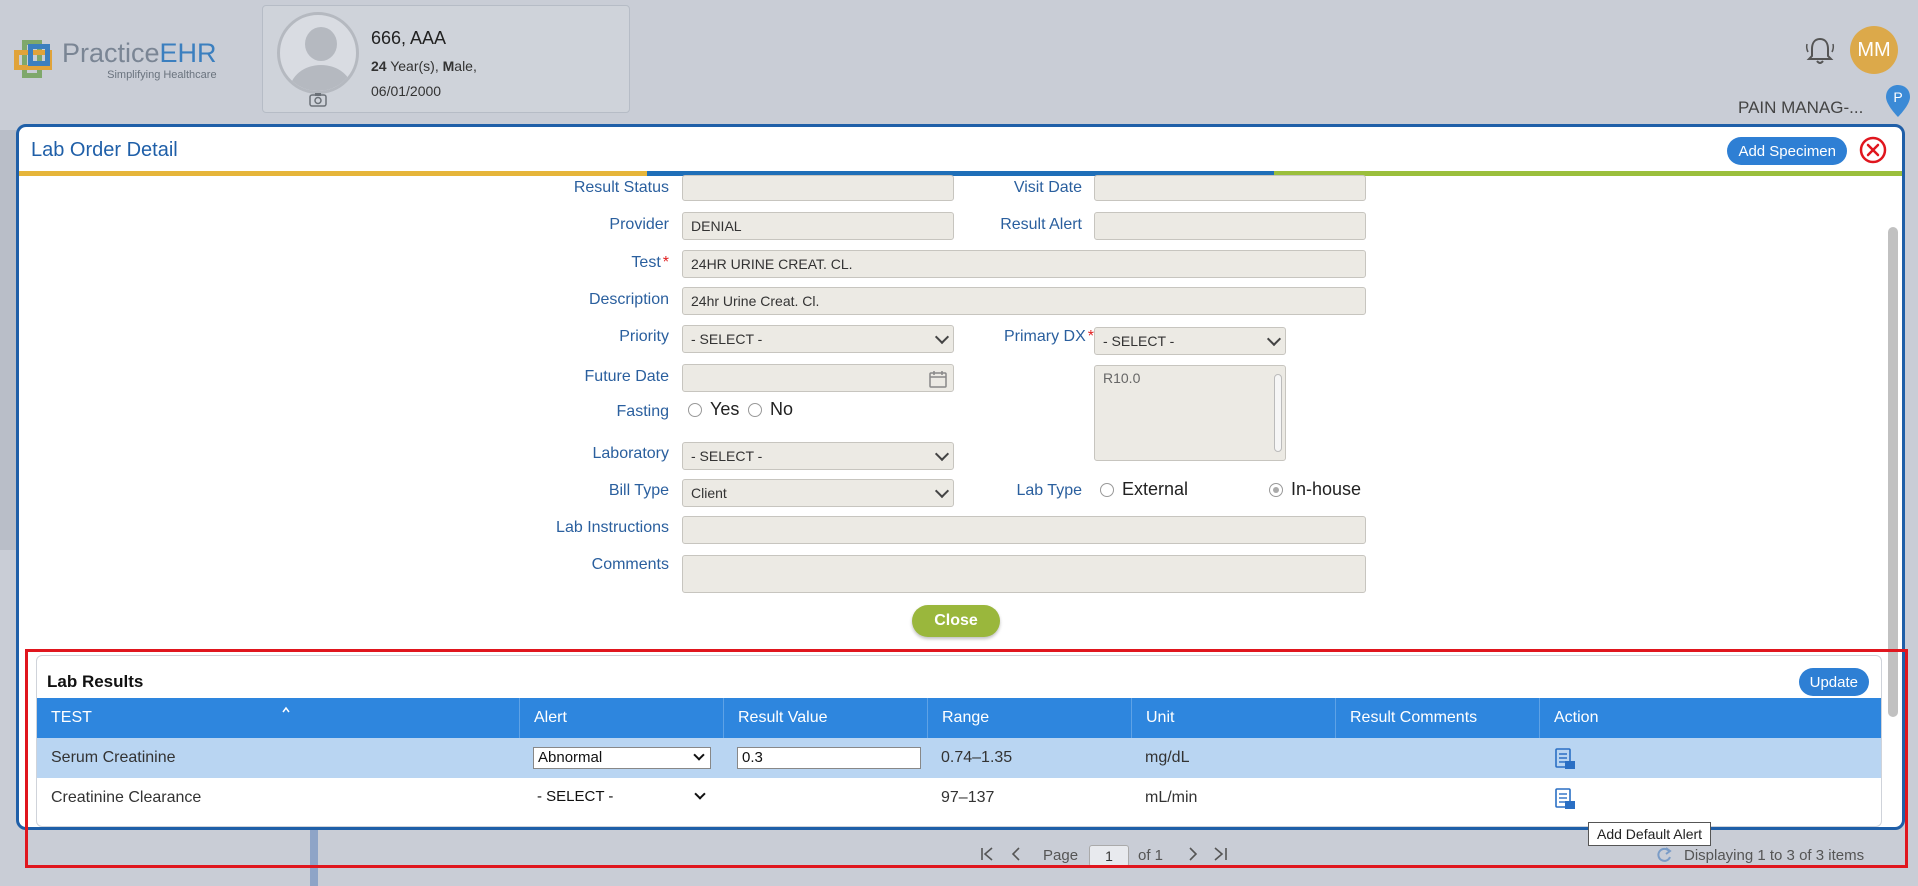 Image resolution: width=1918 pixels, height=886 pixels. I want to click on patient-dob: 06/01/2000, so click(406, 91).